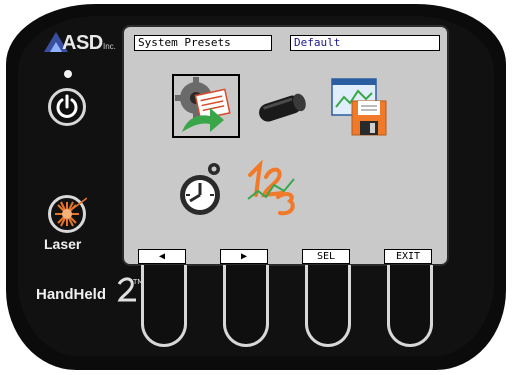  I want to click on power-icon, so click(67, 106).